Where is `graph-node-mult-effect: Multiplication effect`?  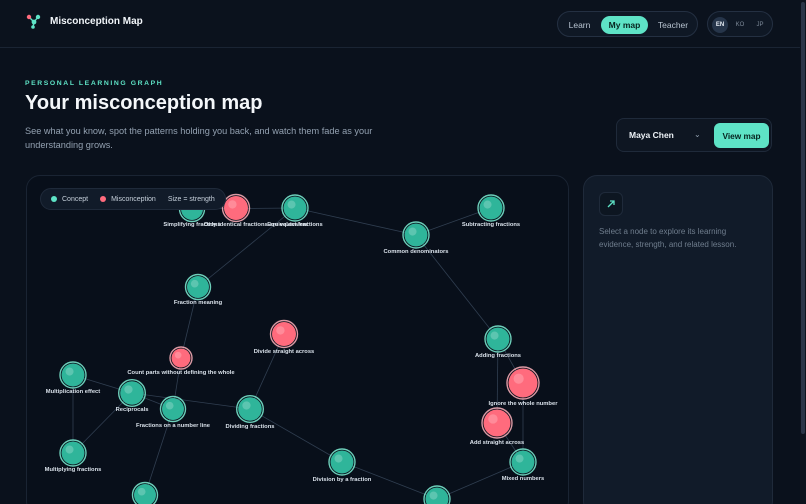
graph-node-mult-effect: Multiplication effect is located at coordinates (73, 378).